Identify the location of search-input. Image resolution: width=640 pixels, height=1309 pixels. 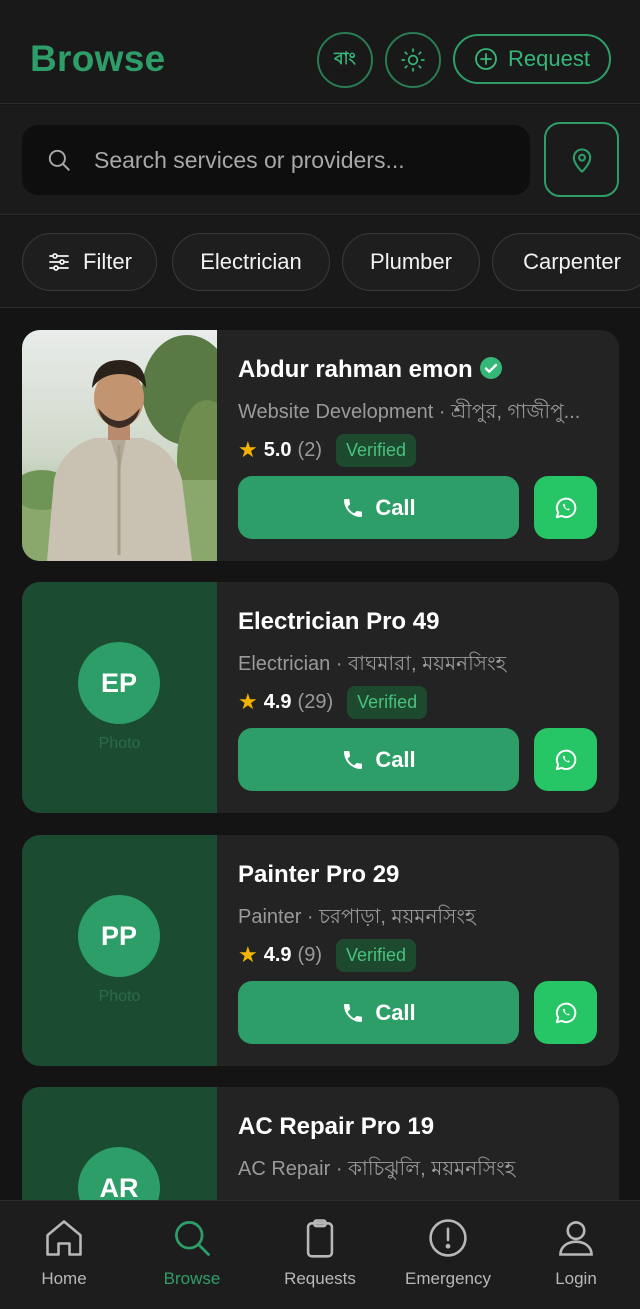
(304, 160).